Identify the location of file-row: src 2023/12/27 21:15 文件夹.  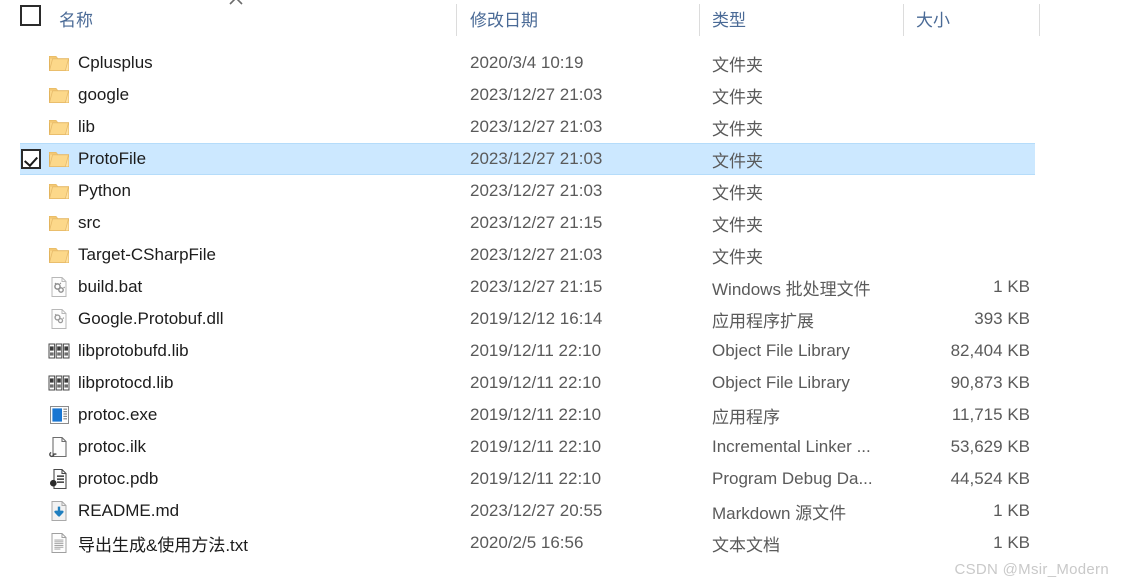
(560, 223).